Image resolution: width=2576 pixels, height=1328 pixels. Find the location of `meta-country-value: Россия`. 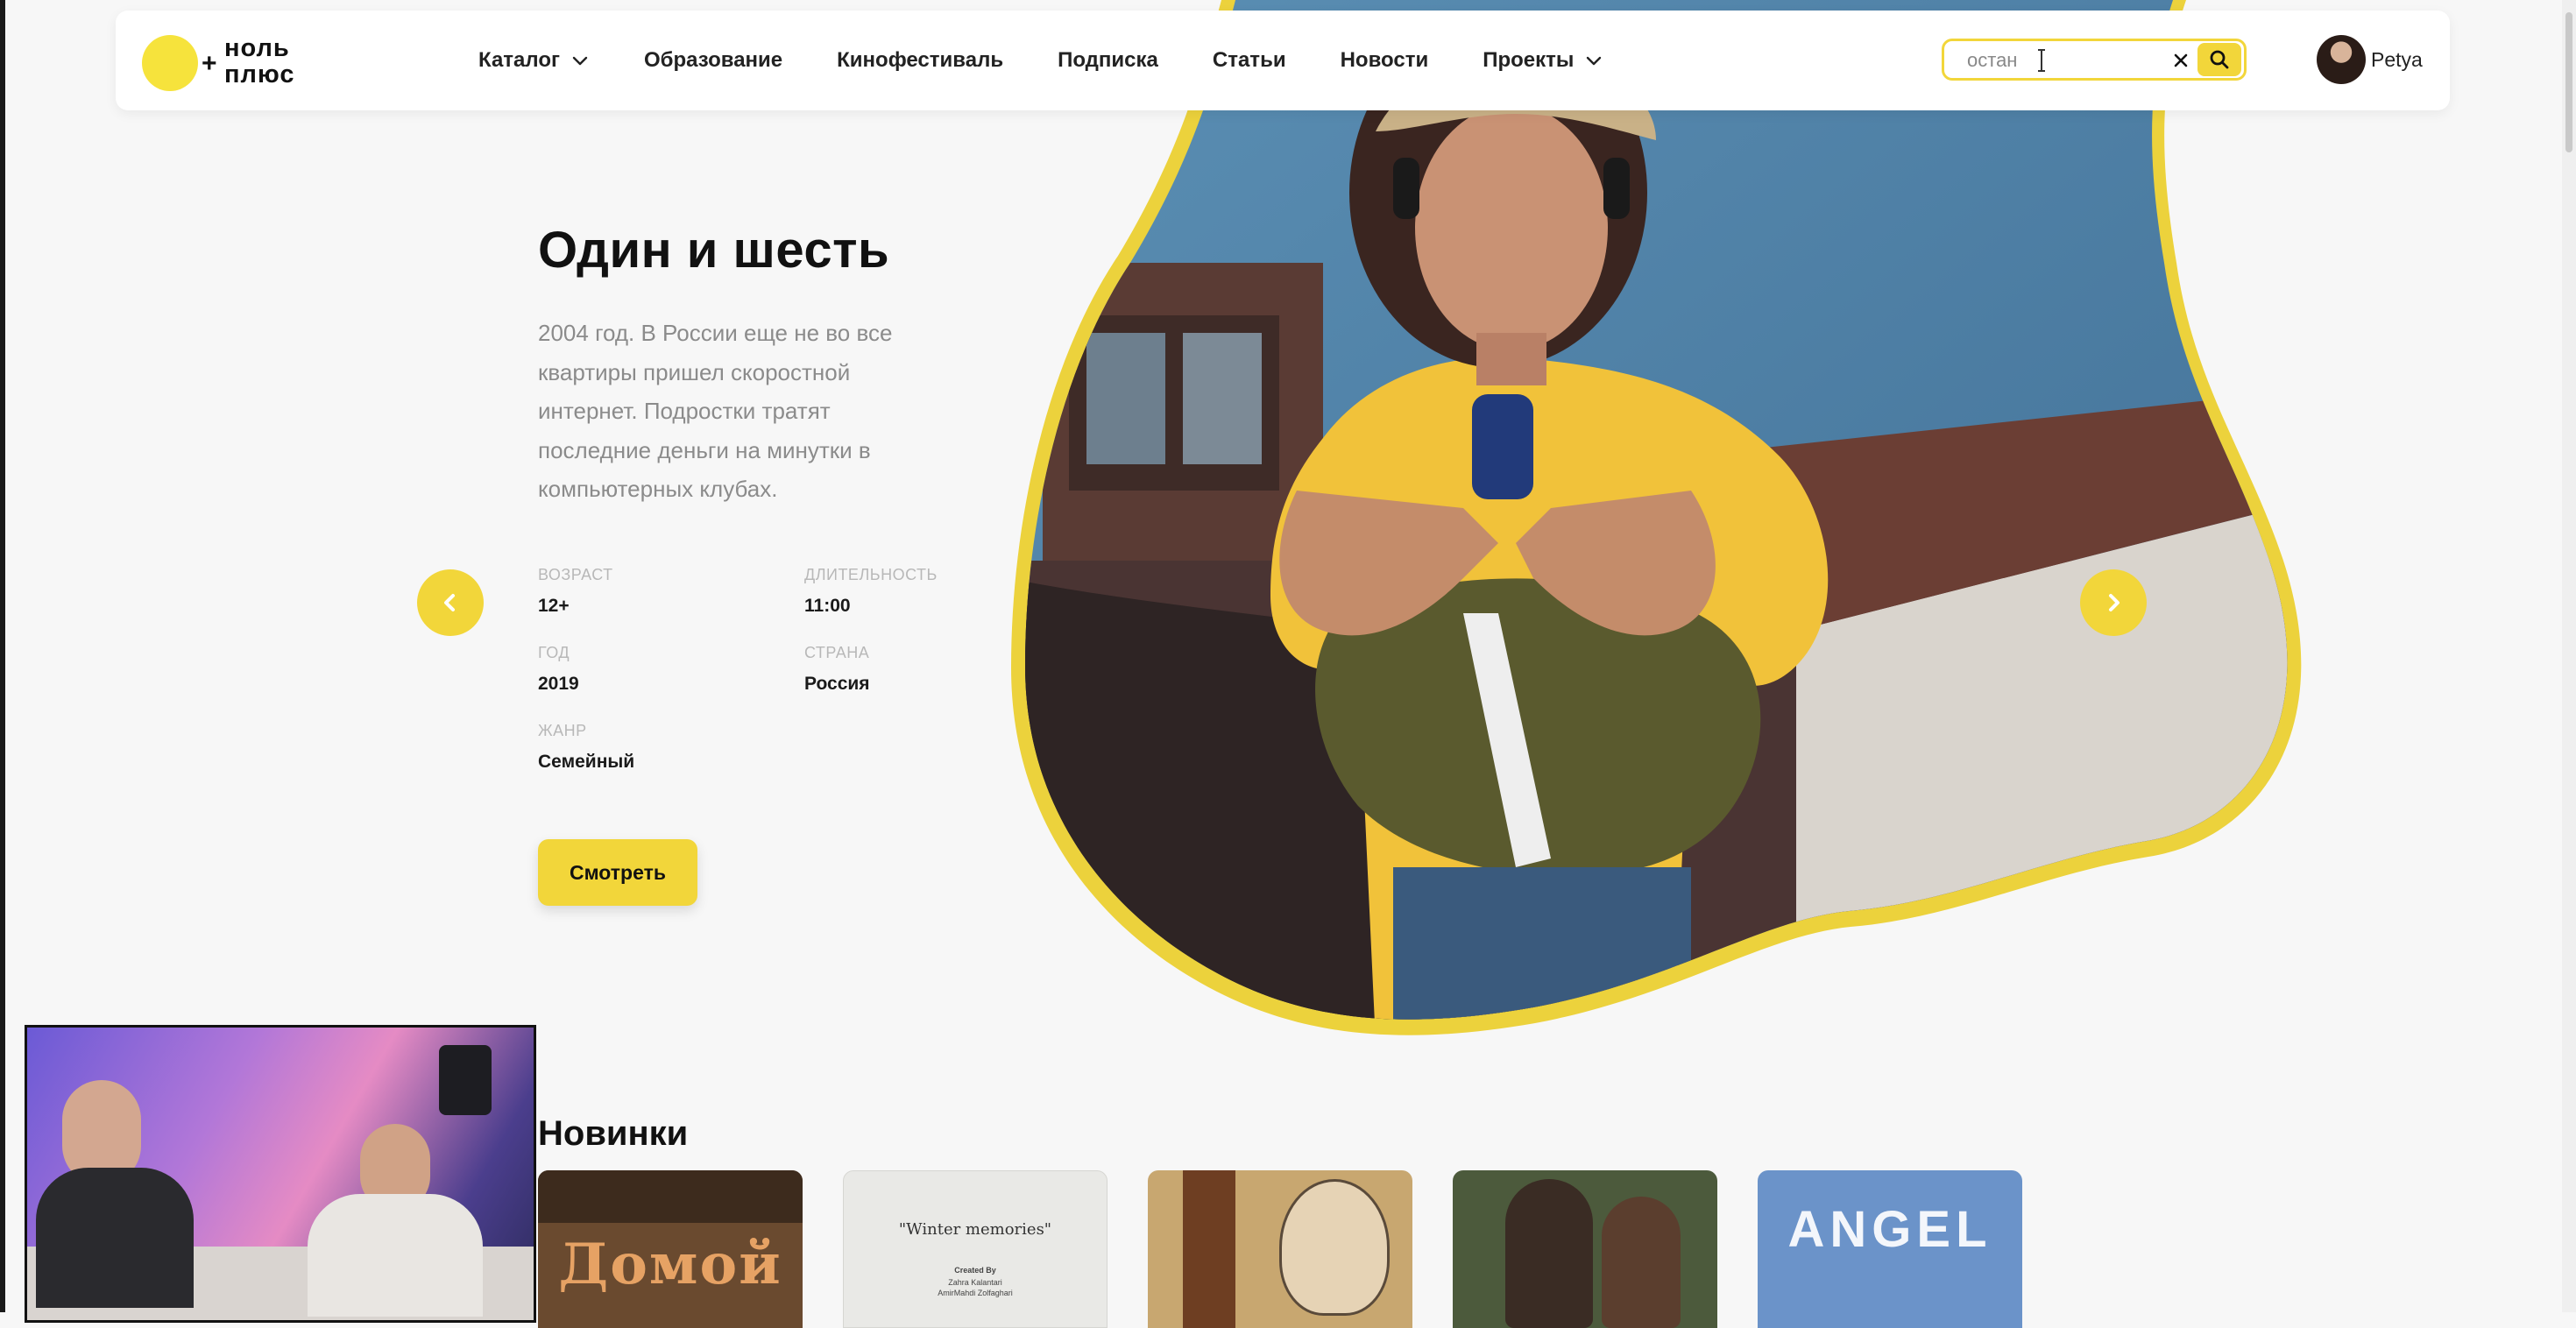

meta-country-value: Россия is located at coordinates (837, 684).